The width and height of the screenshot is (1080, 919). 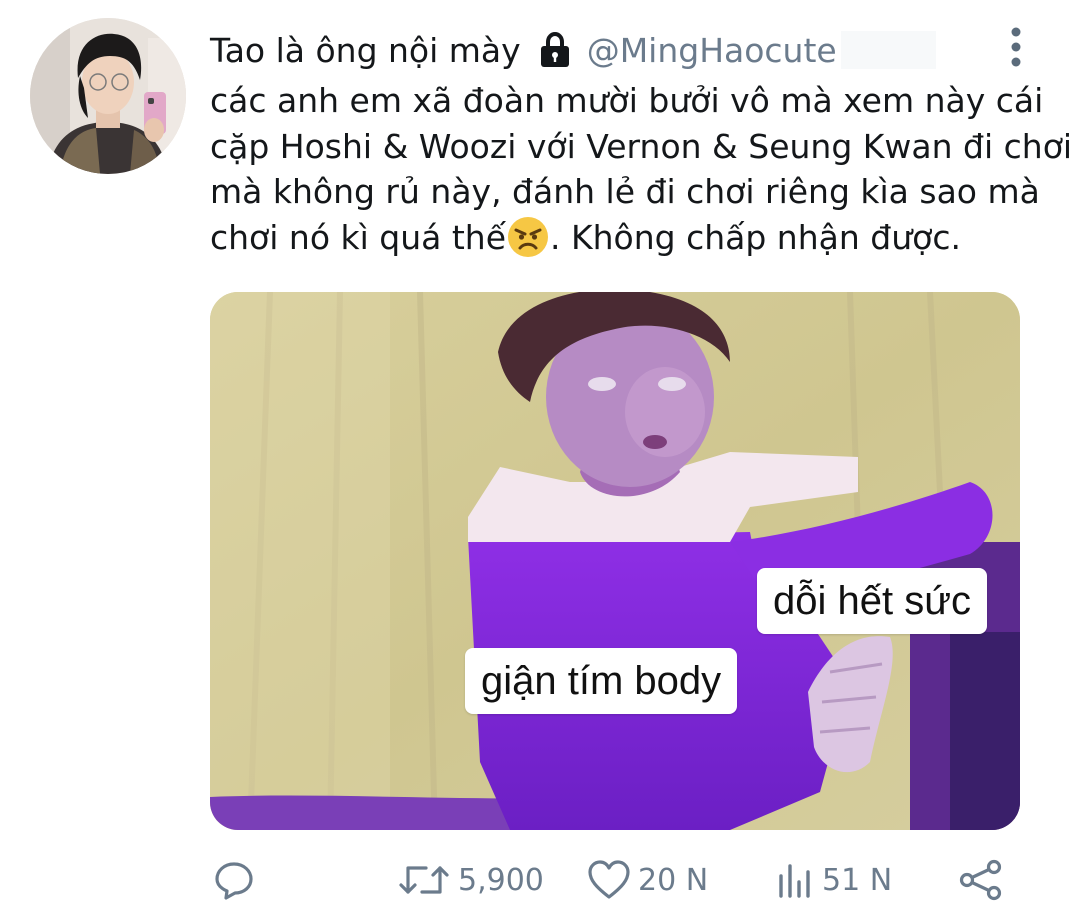 What do you see at coordinates (234, 881) in the screenshot?
I see `reply-icon` at bounding box center [234, 881].